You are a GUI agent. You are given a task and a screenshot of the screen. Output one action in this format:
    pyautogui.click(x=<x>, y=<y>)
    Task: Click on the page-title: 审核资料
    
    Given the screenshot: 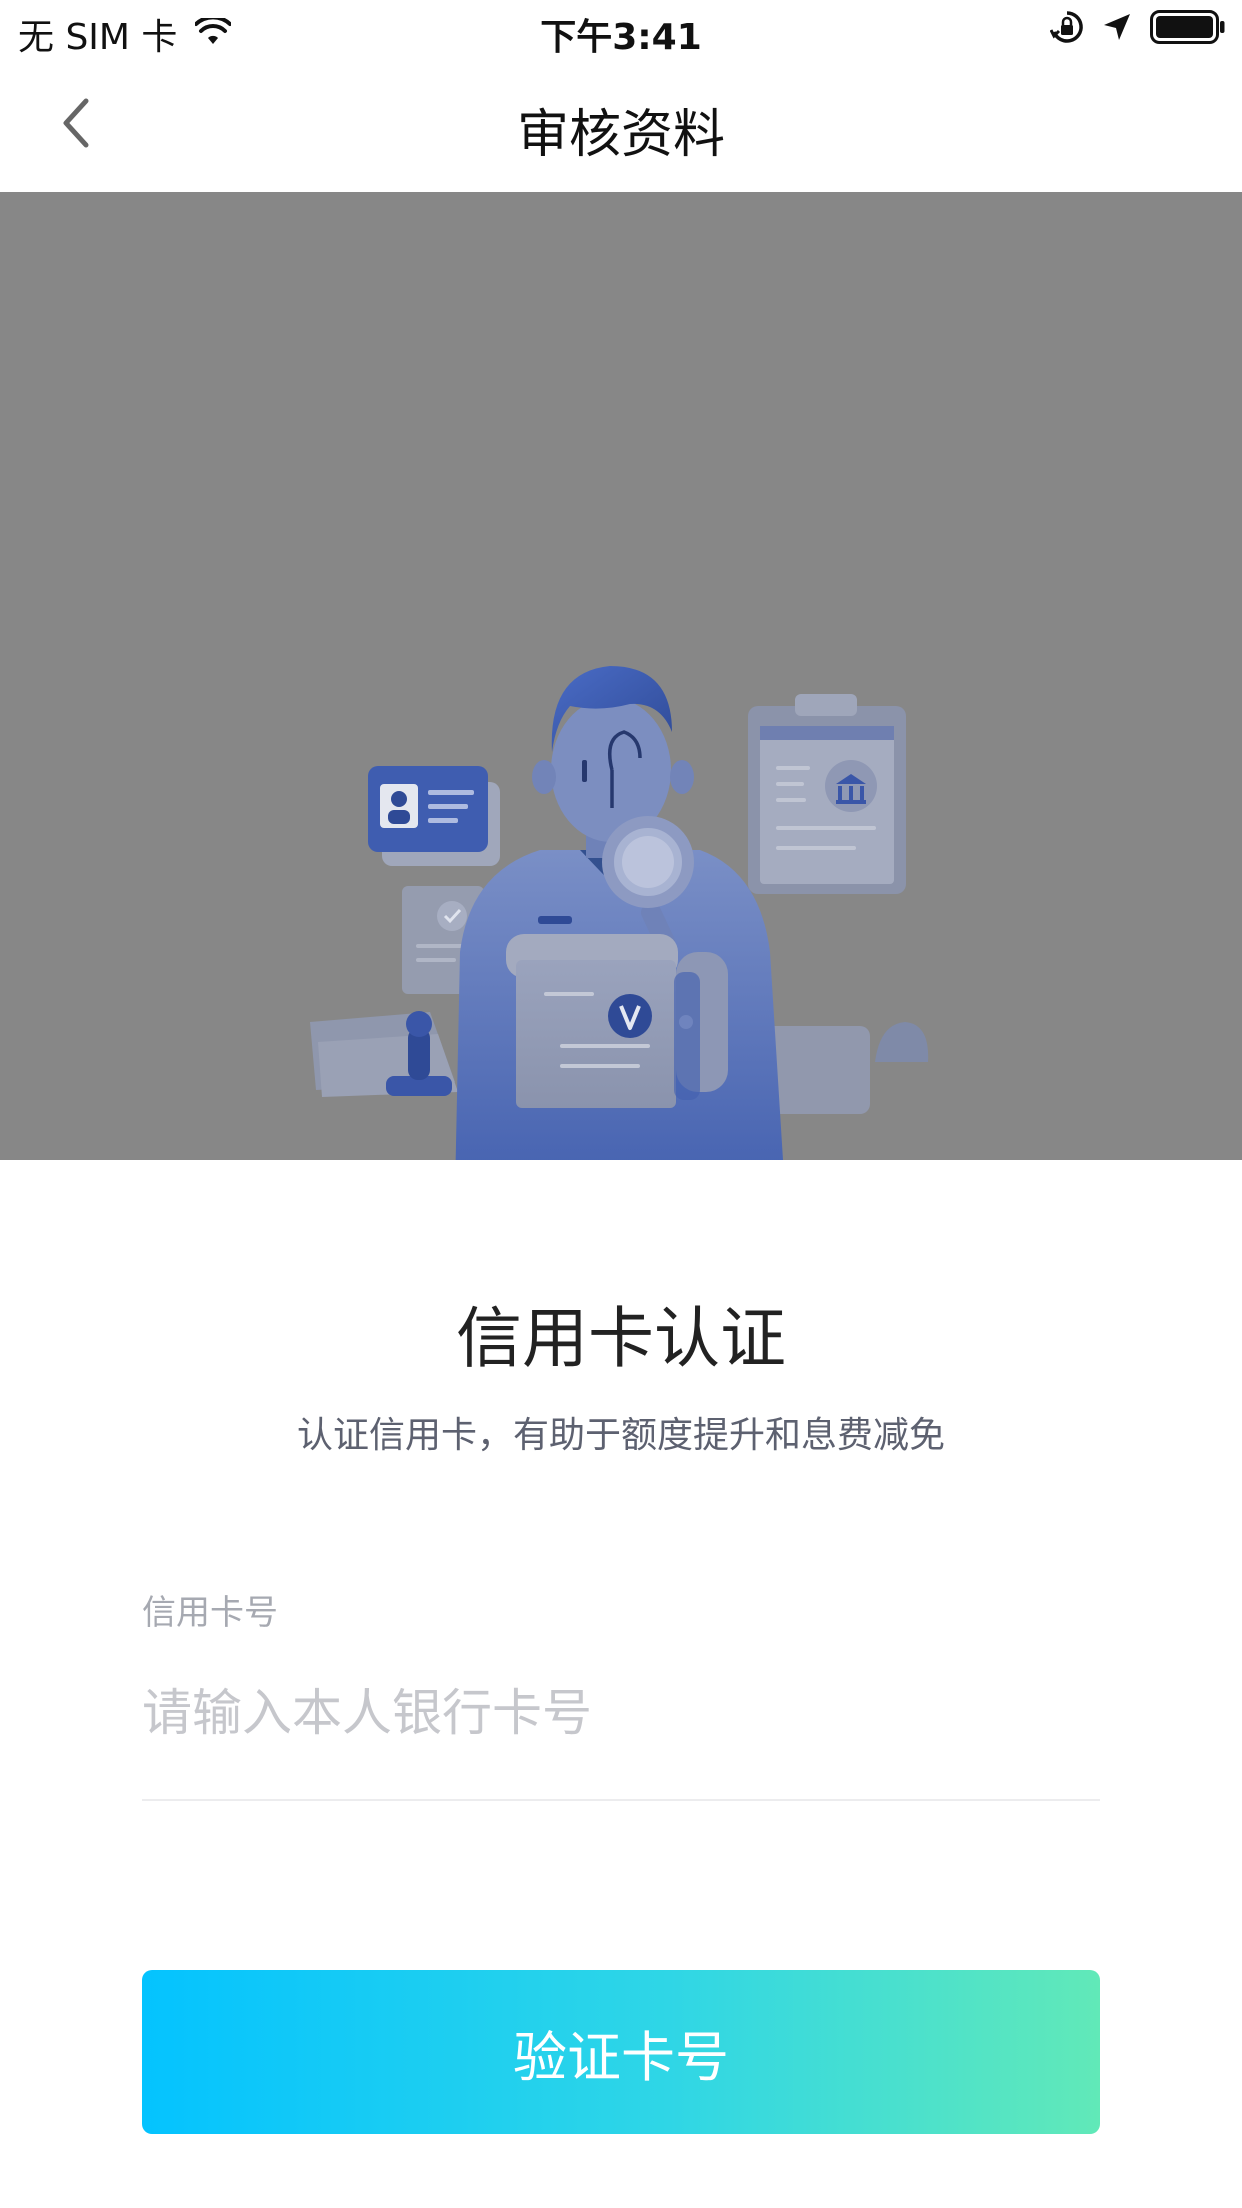 What is the action you would take?
    pyautogui.click(x=620, y=135)
    